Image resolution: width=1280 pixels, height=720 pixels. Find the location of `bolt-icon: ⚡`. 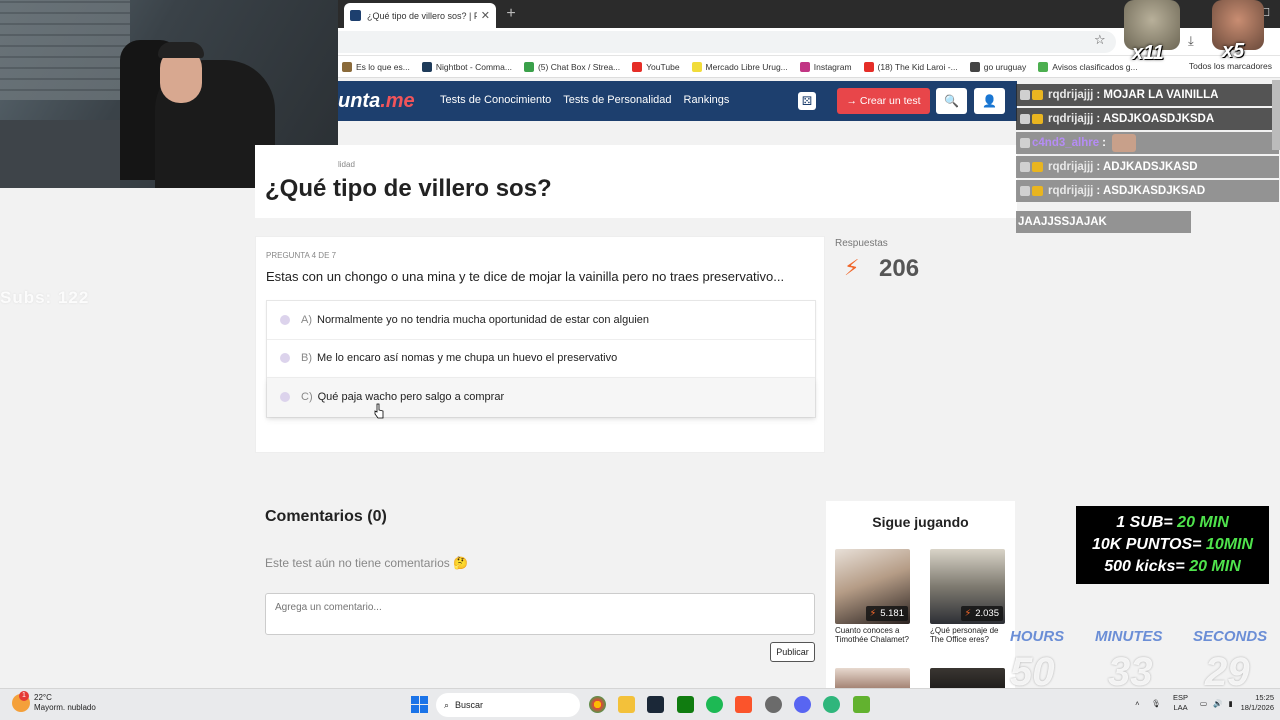

bolt-icon: ⚡ is located at coordinates (852, 267).